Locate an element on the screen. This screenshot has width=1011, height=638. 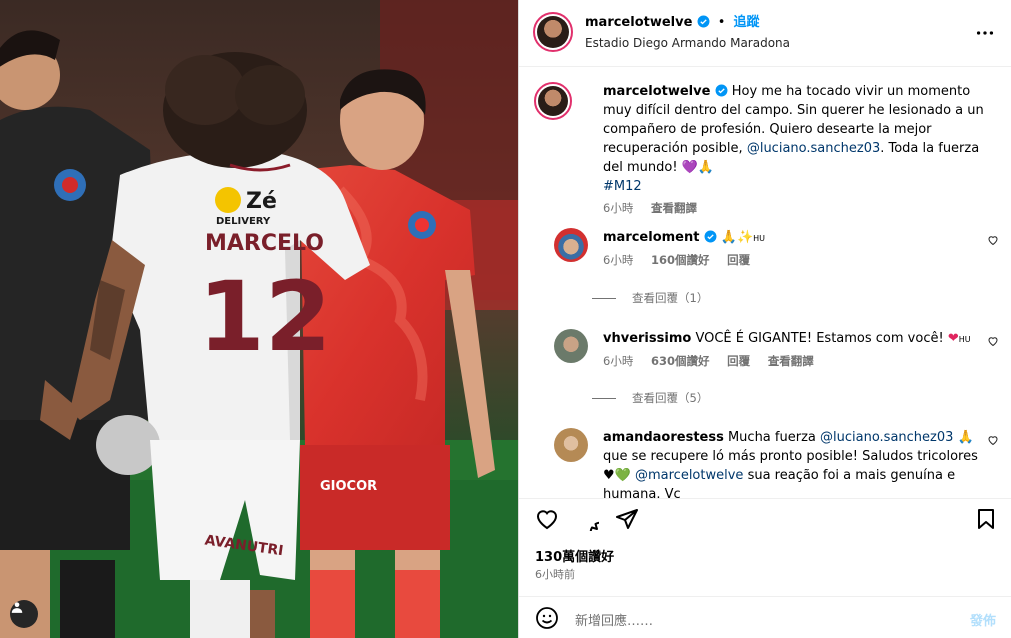
opponent-shorts-sponsor: GIOCOR is located at coordinates (348, 486).